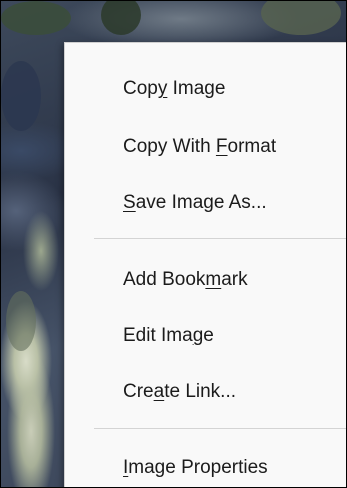 The height and width of the screenshot is (488, 347). Describe the element at coordinates (169, 146) in the screenshot. I see `menu-item-label: Copy With` at that location.